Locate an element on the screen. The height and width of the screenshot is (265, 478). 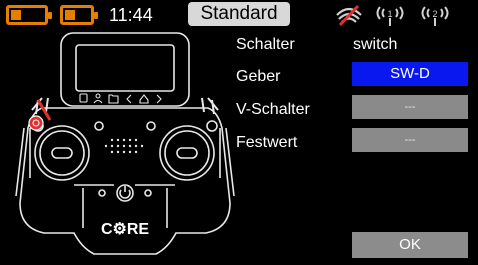
brand-logo: C⚙RE is located at coordinates (125, 229).